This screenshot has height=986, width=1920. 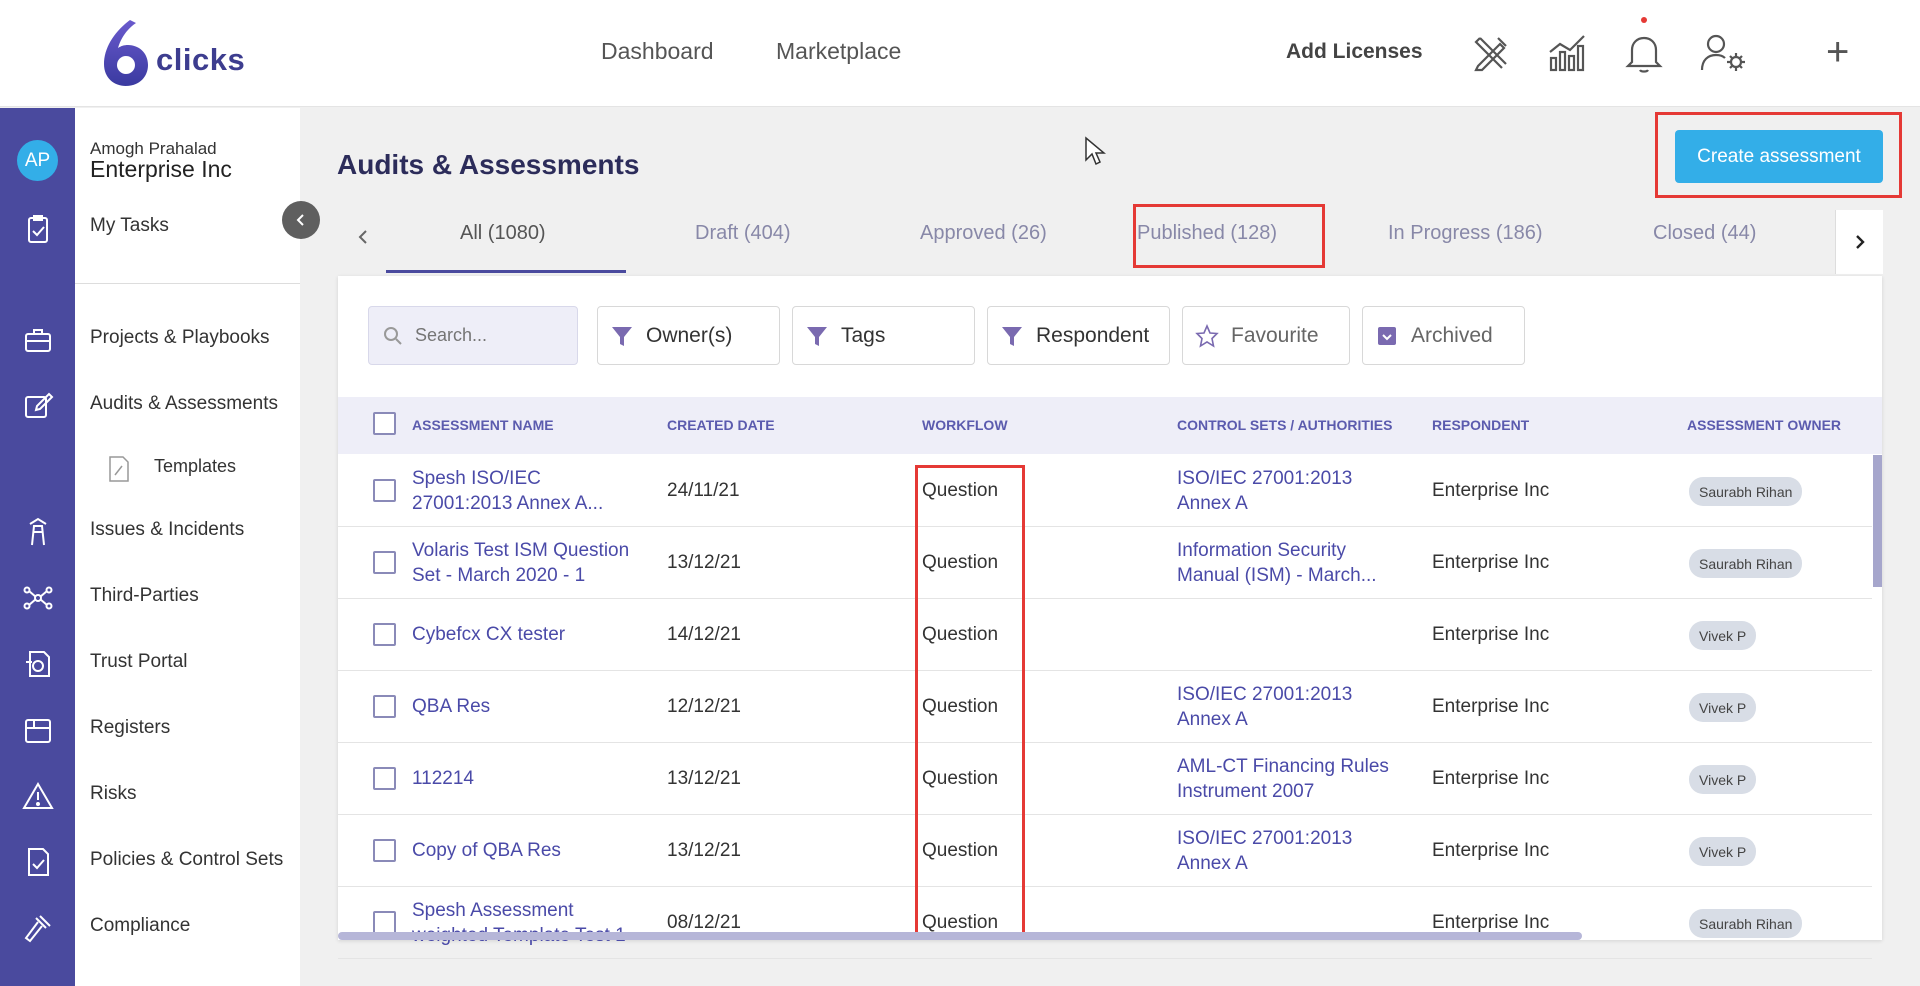 What do you see at coordinates (1764, 425) in the screenshot?
I see `col-assessment-owner: ASSESSMENT OWNER` at bounding box center [1764, 425].